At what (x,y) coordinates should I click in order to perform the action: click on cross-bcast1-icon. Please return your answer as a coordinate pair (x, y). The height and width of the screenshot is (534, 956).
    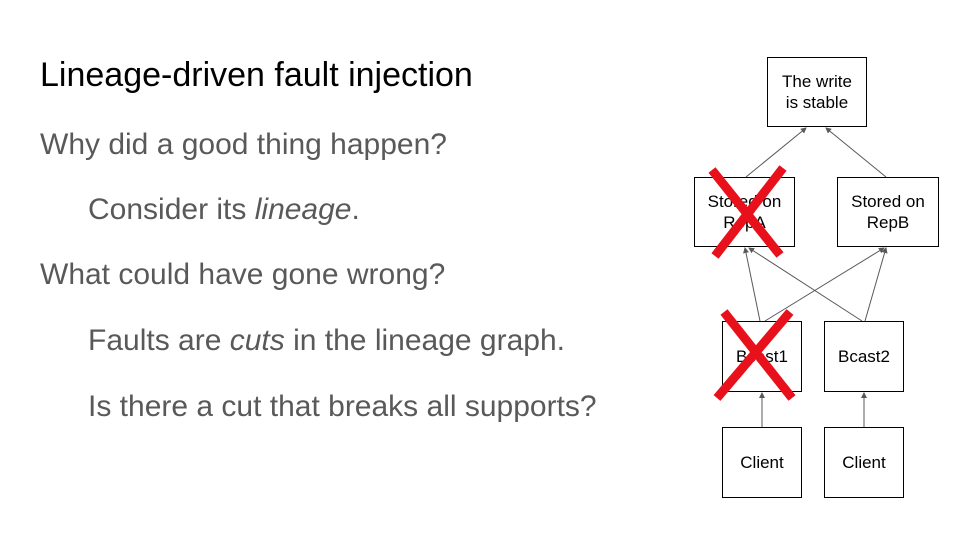
    Looking at the image, I should click on (754, 355).